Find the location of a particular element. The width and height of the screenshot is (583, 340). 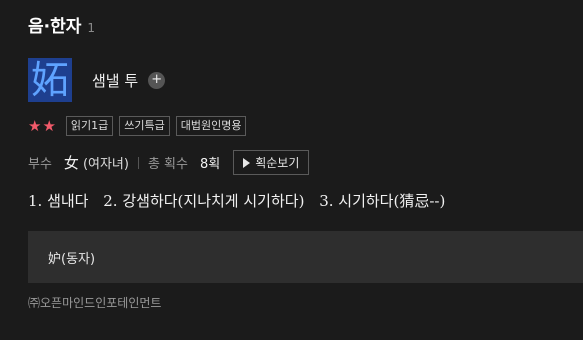

tag-name-use: 대법원인명용 is located at coordinates (211, 126).